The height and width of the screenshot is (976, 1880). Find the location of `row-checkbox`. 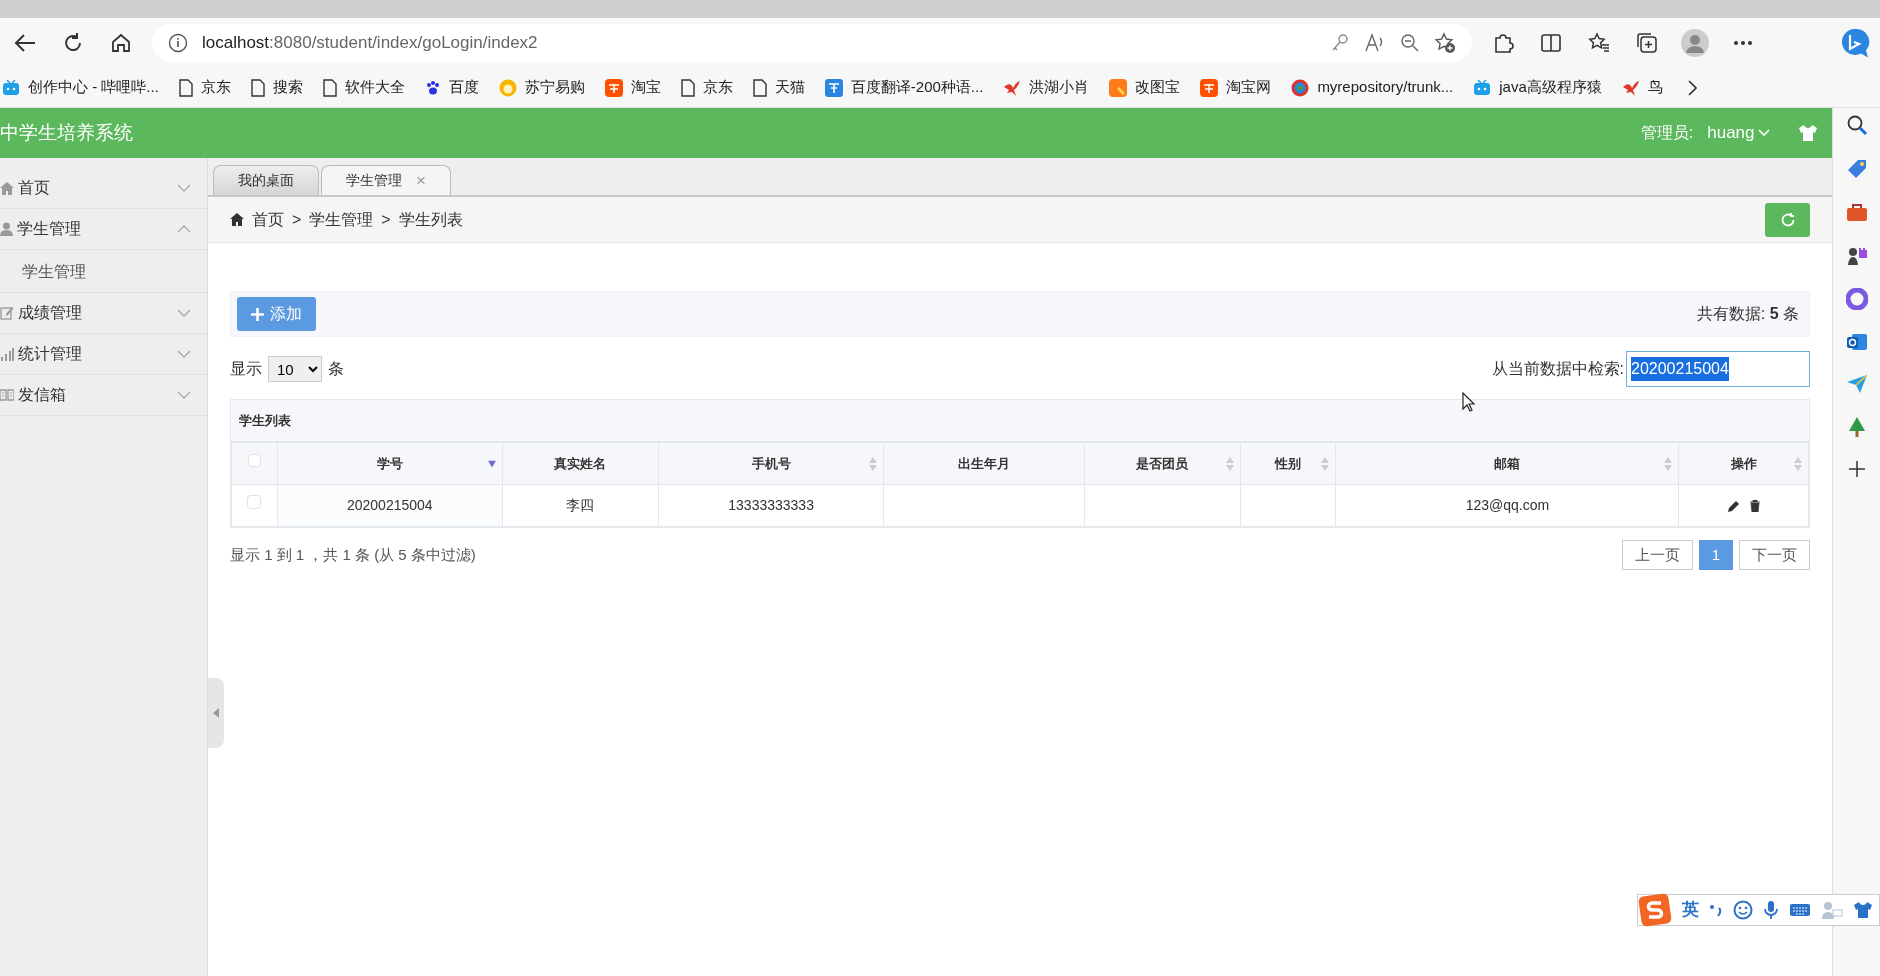

row-checkbox is located at coordinates (254, 502).